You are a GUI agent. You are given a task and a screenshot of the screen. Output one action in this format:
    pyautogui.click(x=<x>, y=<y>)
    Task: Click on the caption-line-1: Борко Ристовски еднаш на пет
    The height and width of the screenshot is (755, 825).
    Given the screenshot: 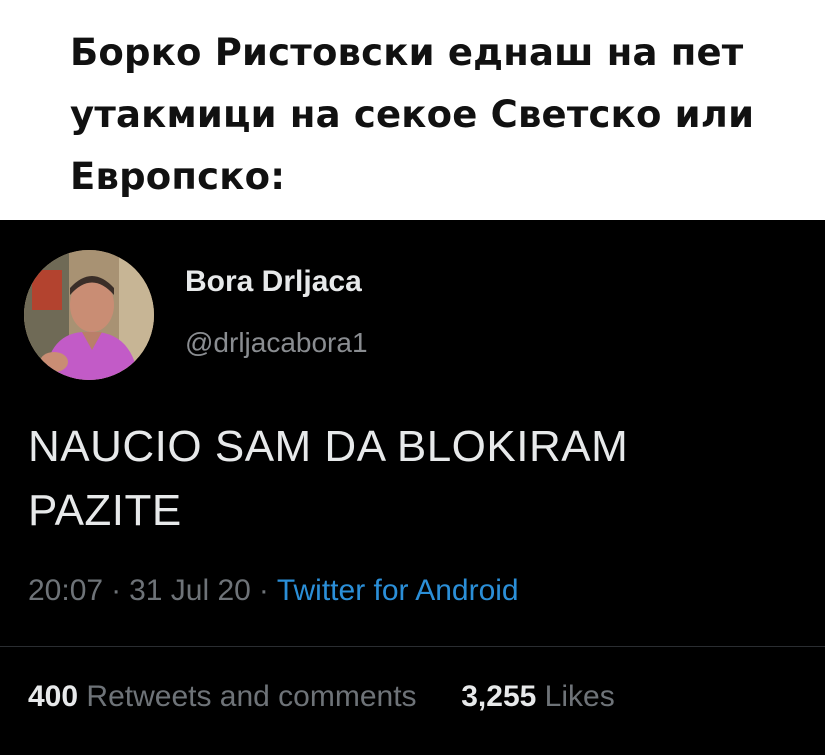 What is the action you would take?
    pyautogui.click(x=407, y=52)
    